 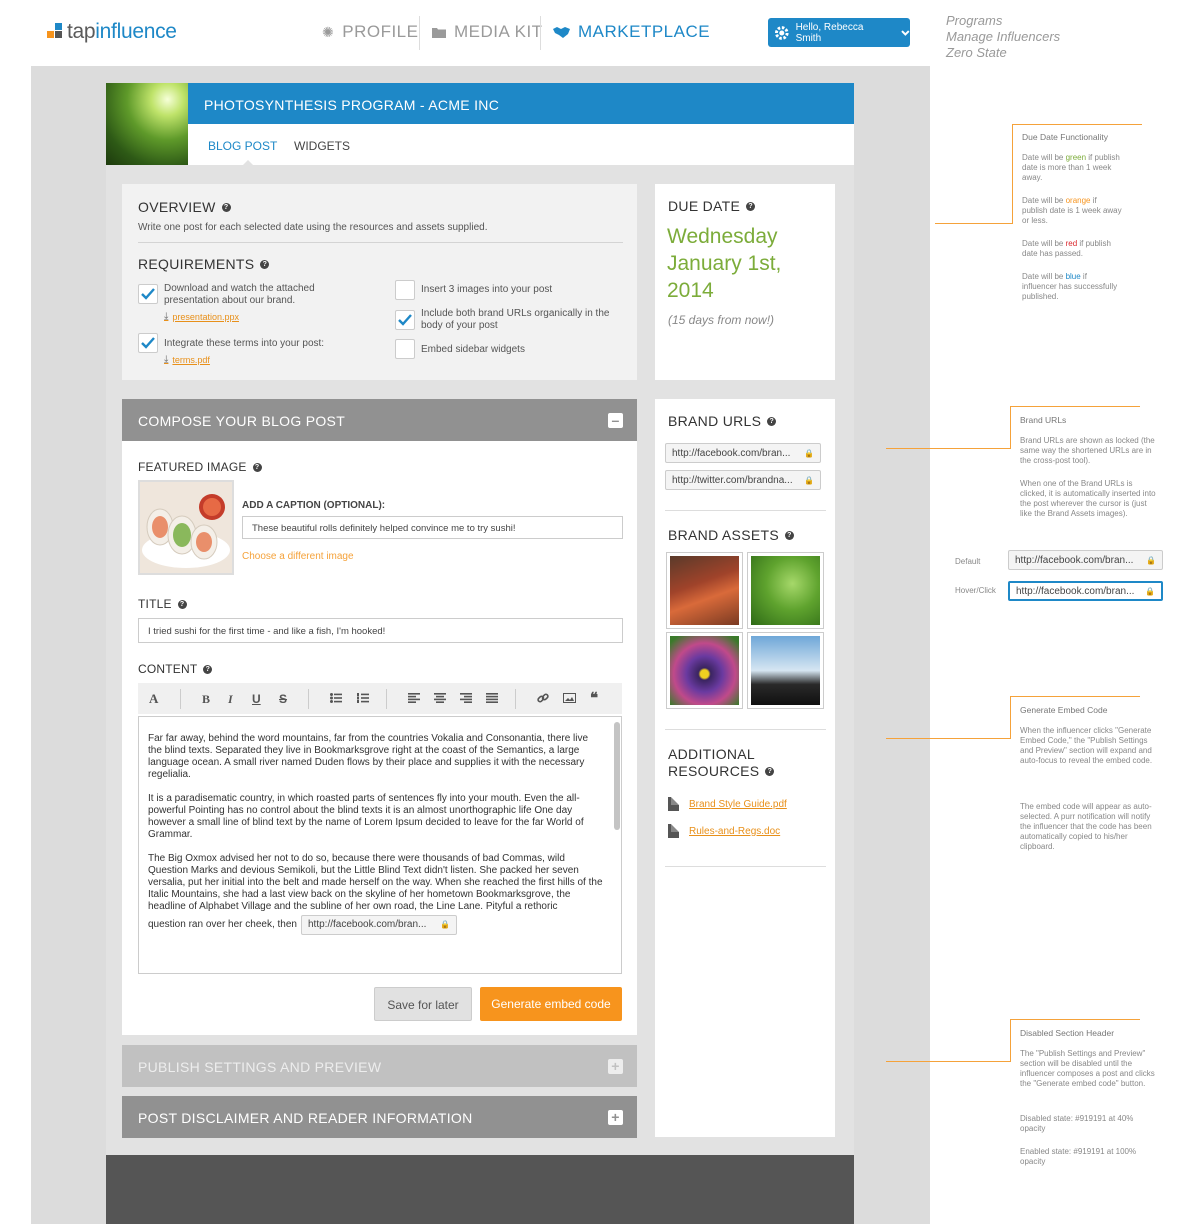 What do you see at coordinates (738, 804) in the screenshot?
I see `resource-link-label: Brand Style Guide.pdf` at bounding box center [738, 804].